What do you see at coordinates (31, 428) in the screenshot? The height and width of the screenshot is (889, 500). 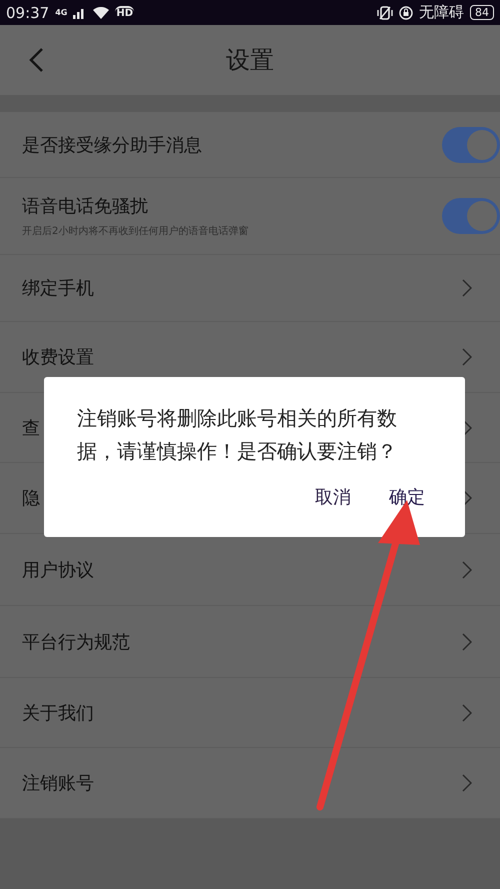 I see `row-label: 查` at bounding box center [31, 428].